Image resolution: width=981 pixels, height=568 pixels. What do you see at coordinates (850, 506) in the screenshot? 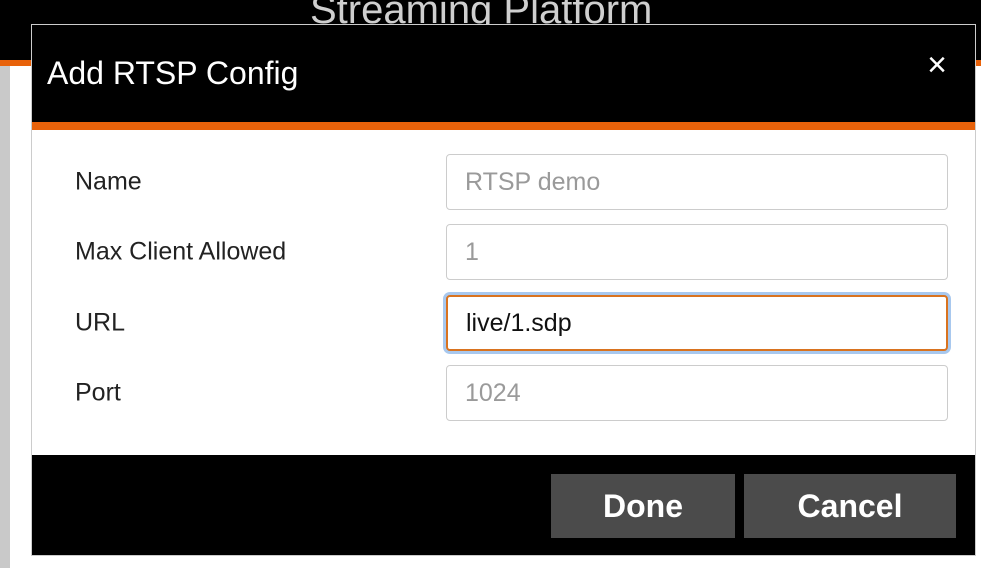
I see `cancel-button: Cancel` at bounding box center [850, 506].